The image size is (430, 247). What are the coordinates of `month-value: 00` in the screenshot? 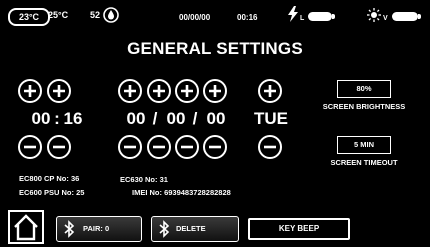 It's located at (176, 118).